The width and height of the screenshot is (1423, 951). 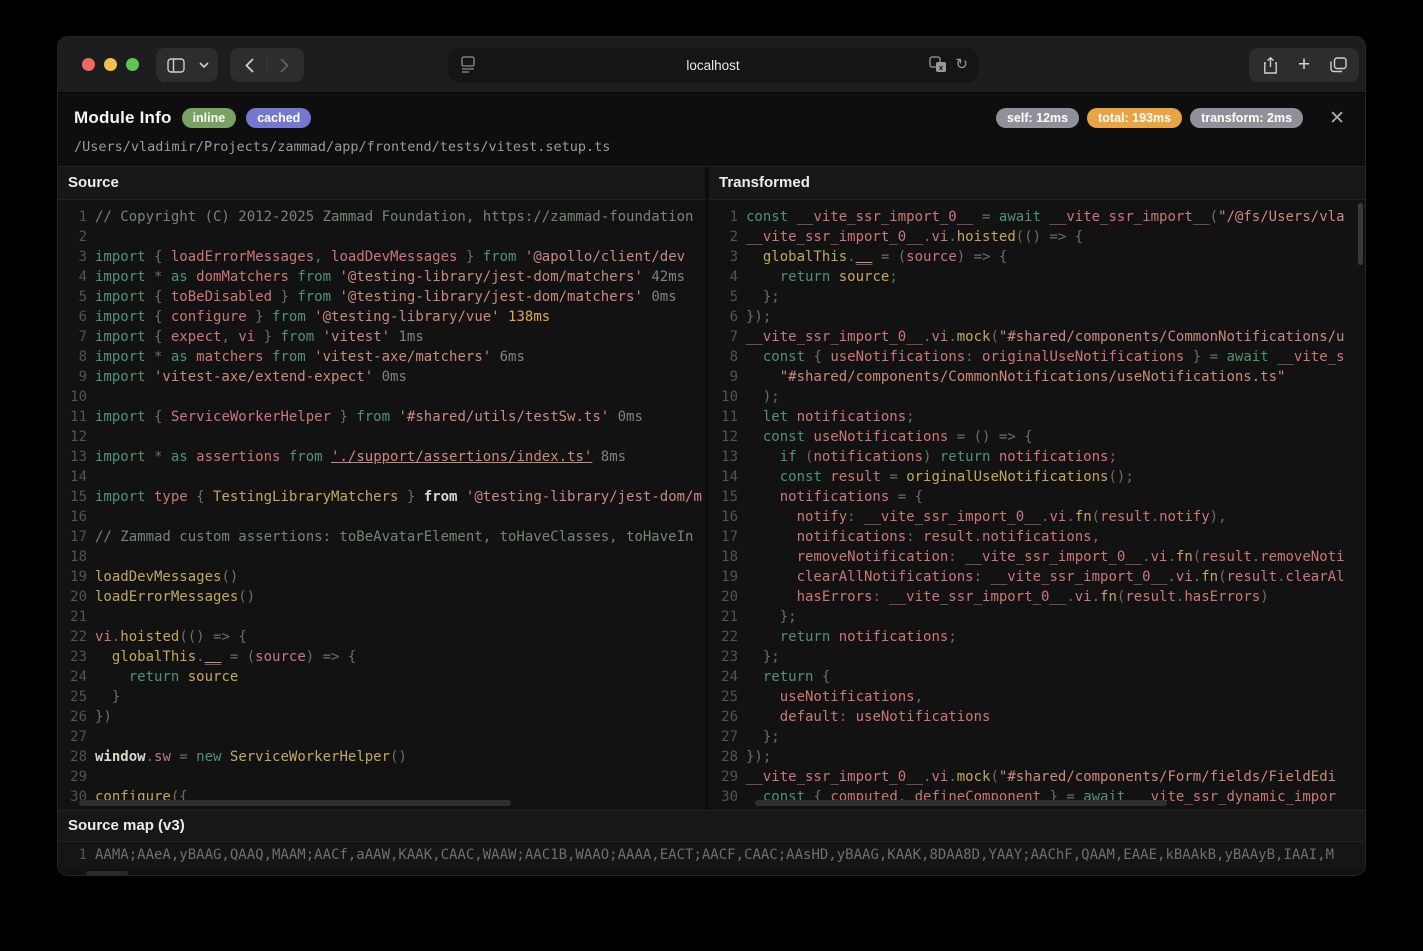 I want to click on source-horizontal-scrollbar, so click(x=295, y=803).